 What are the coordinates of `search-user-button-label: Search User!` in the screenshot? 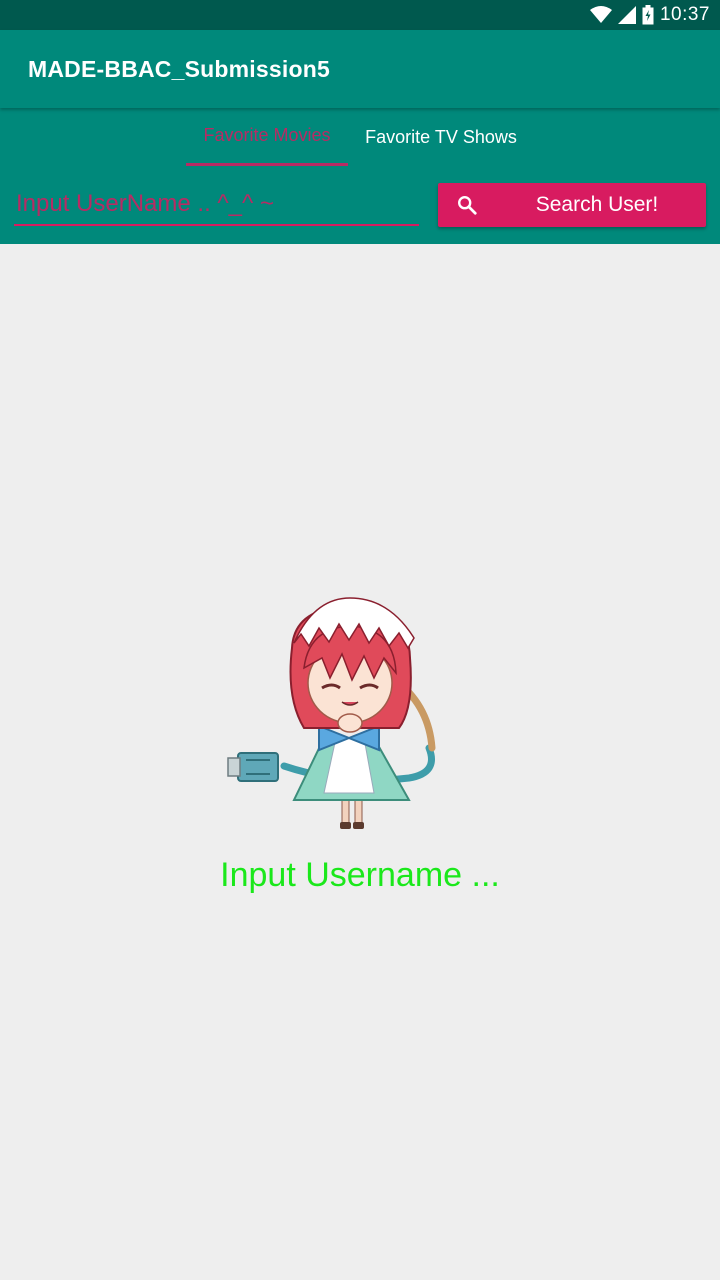 It's located at (597, 204).